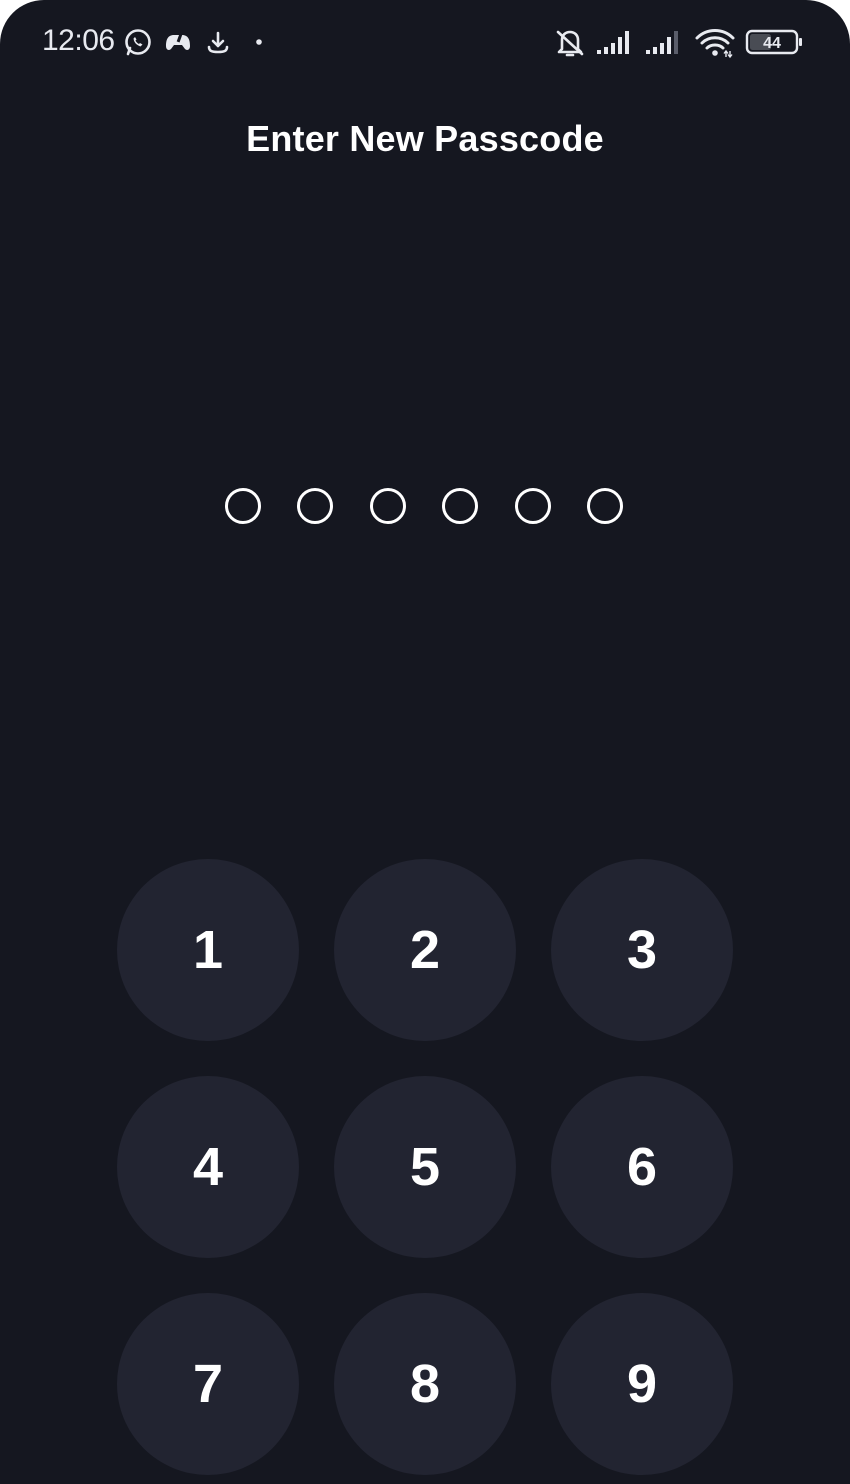  I want to click on key-6-button: 6, so click(642, 1167).